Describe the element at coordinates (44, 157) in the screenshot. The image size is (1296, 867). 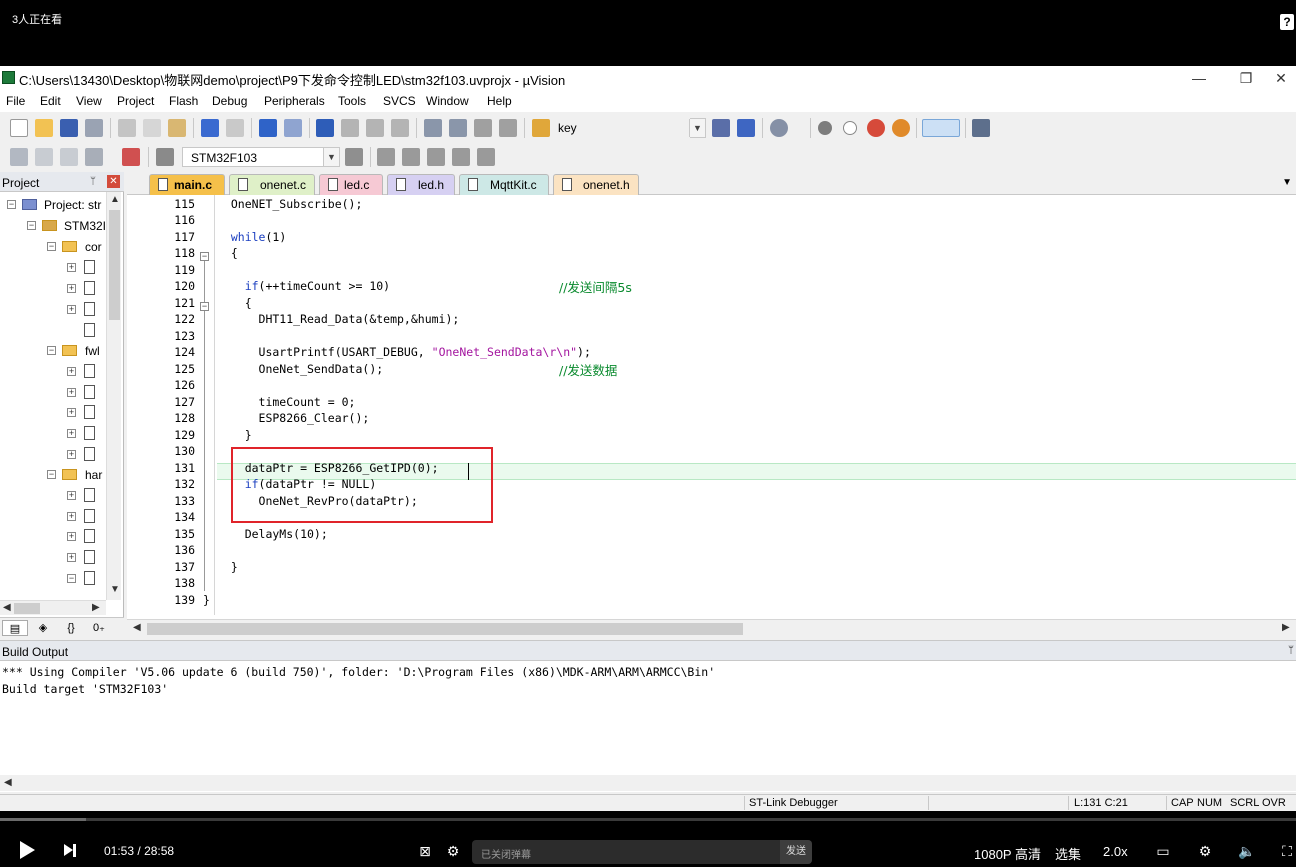
I see `build-icon` at that location.